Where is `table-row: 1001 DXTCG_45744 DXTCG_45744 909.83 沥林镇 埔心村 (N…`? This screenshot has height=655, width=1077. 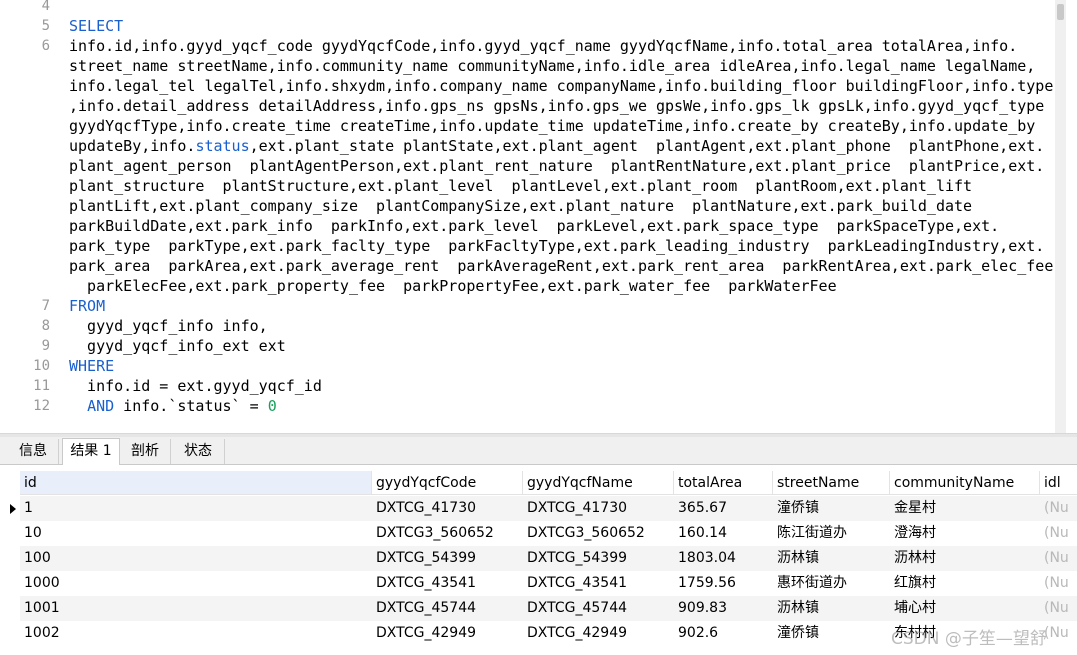
table-row: 1001 DXTCG_45744 DXTCG_45744 909.83 沥林镇 埔心村 (N… is located at coordinates (548, 608).